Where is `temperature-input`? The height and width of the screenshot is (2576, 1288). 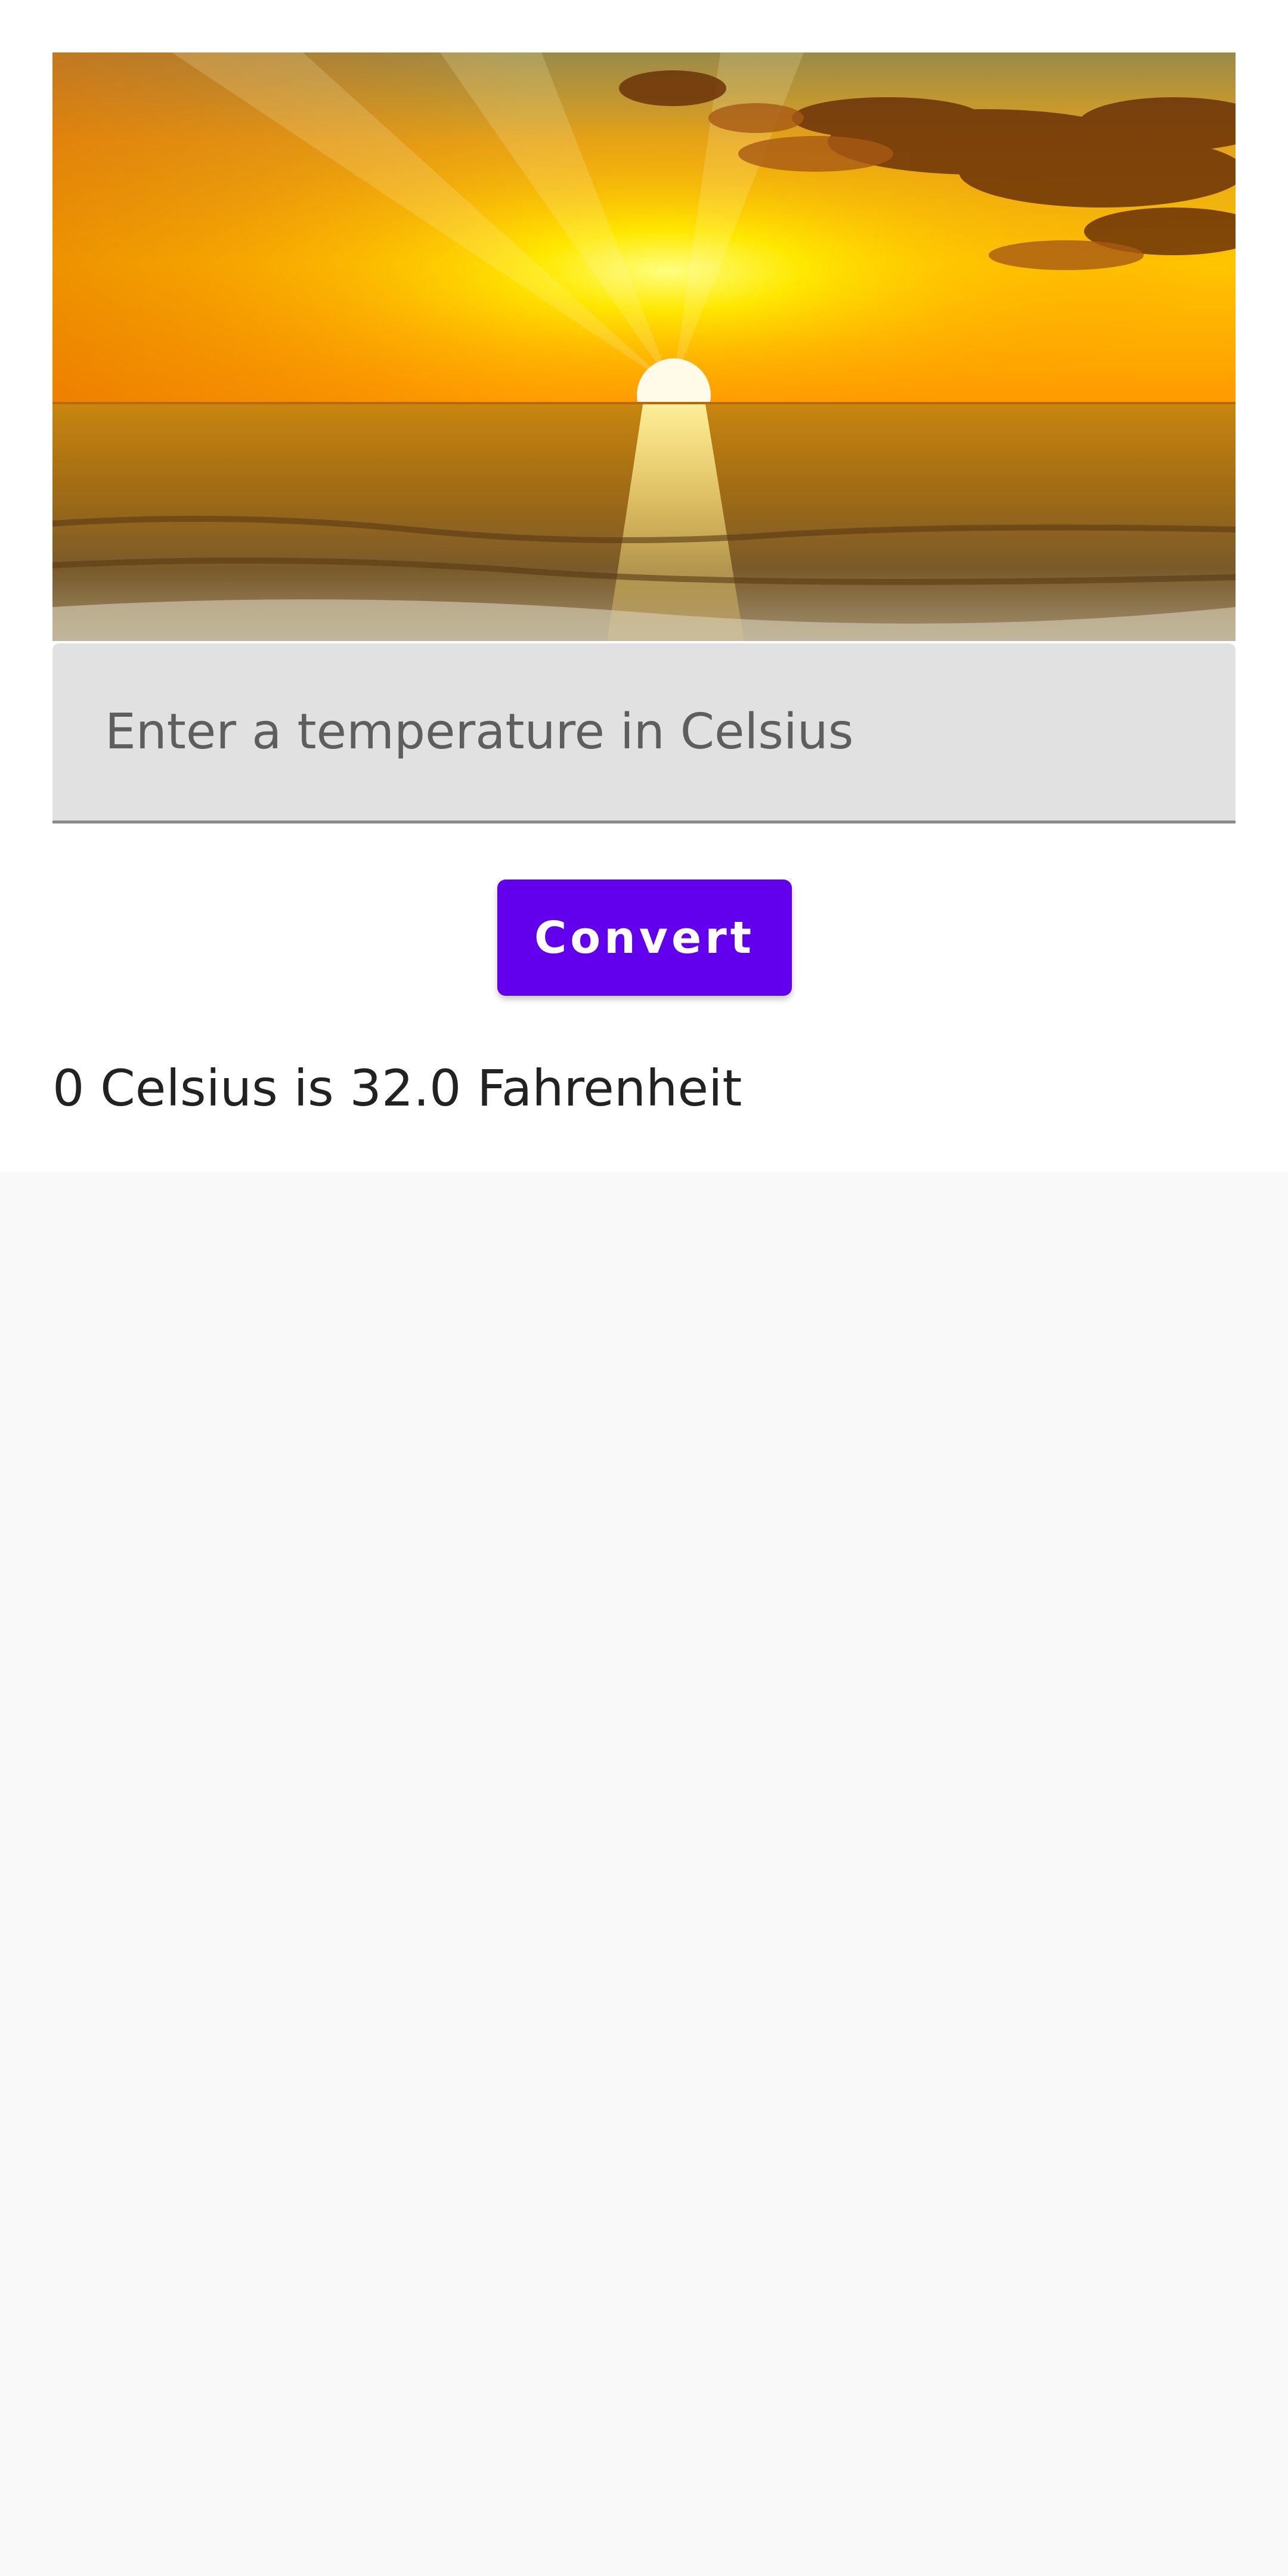
temperature-input is located at coordinates (656, 732).